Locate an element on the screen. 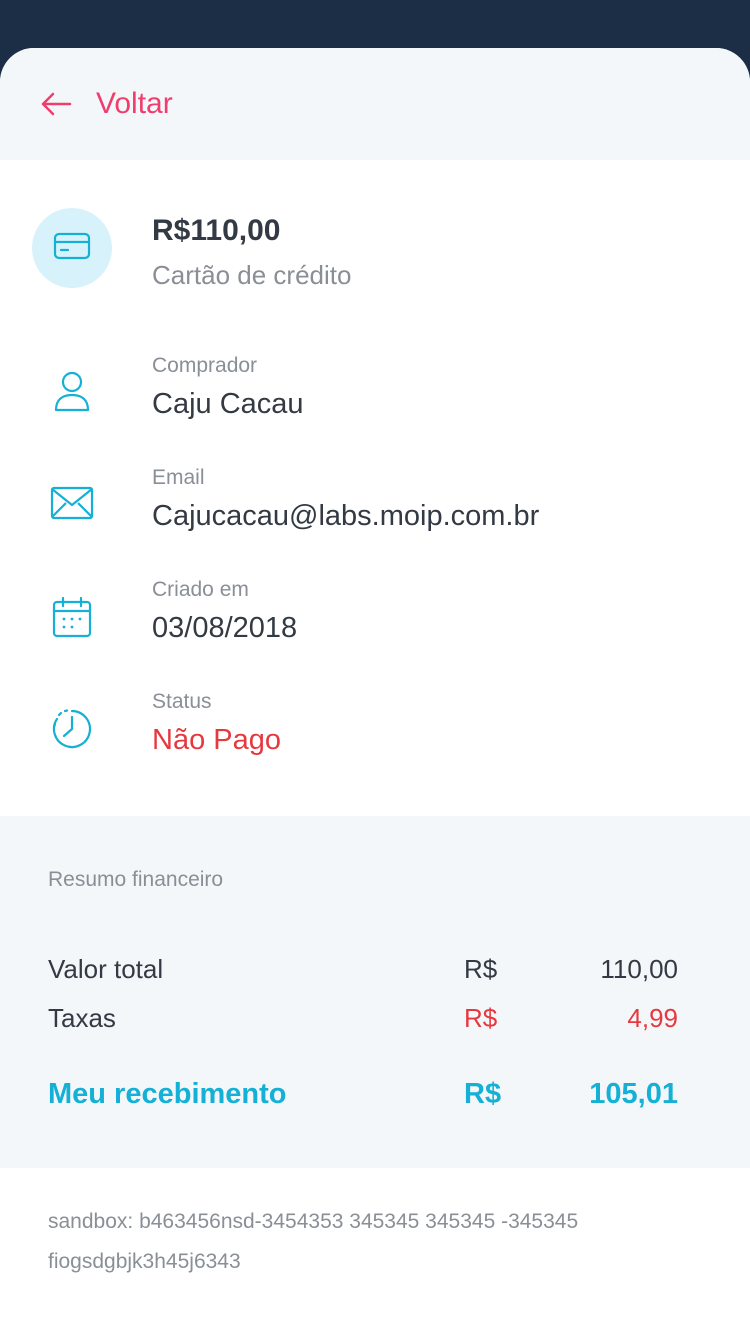 The height and width of the screenshot is (1334, 750). buyer-name: Caju Cacau is located at coordinates (228, 404).